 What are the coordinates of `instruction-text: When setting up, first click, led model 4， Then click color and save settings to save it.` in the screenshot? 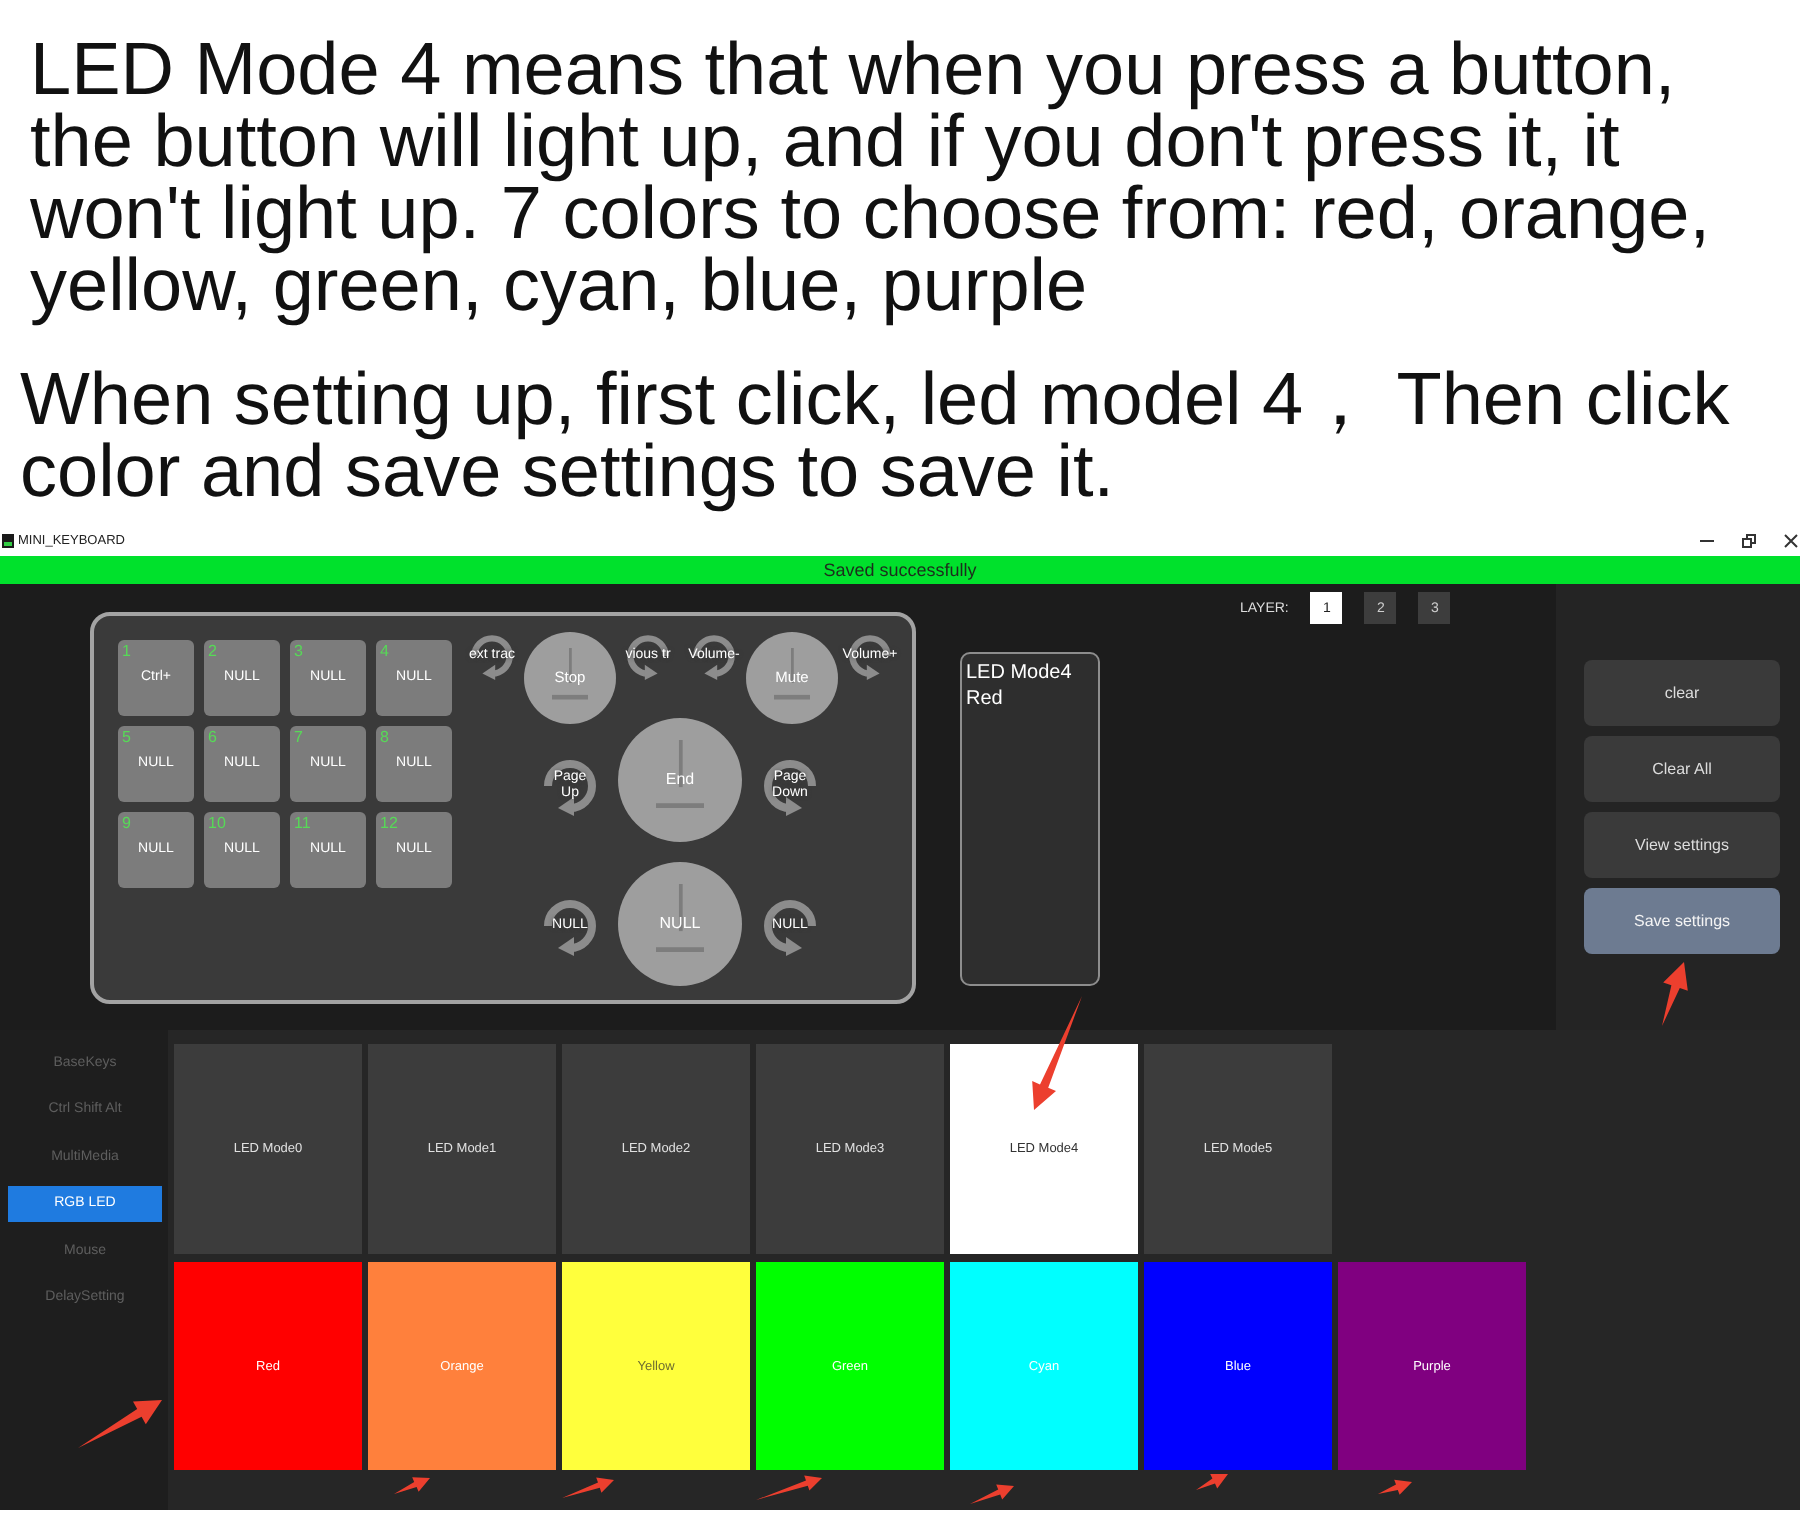 It's located at (875, 436).